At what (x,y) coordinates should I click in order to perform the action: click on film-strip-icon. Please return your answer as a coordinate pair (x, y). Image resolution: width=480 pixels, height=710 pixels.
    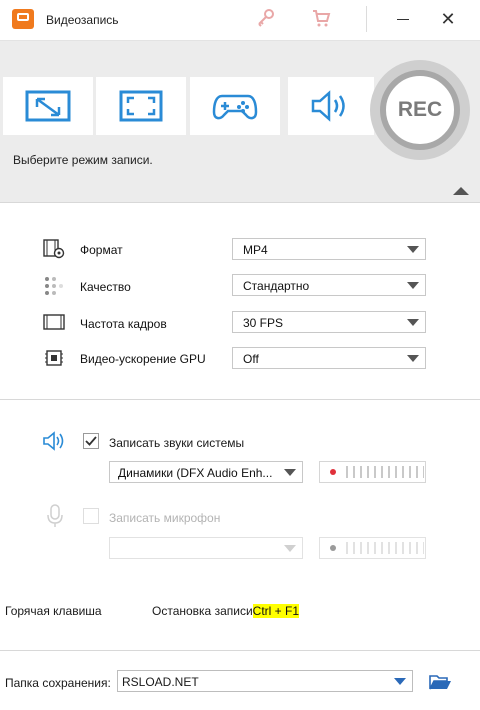
    Looking at the image, I should click on (54, 322).